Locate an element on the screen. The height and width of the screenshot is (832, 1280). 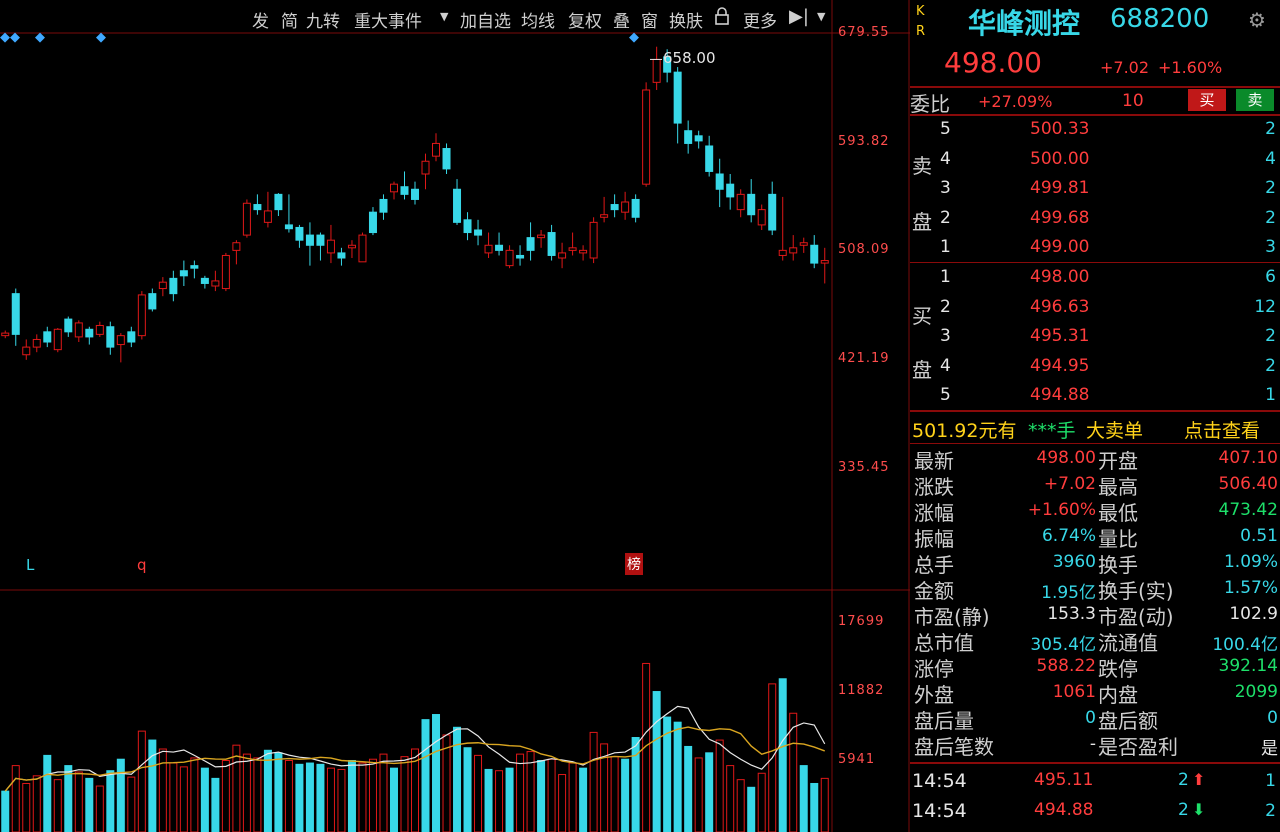
stat-label: 最高 is located at coordinates (1118, 487).